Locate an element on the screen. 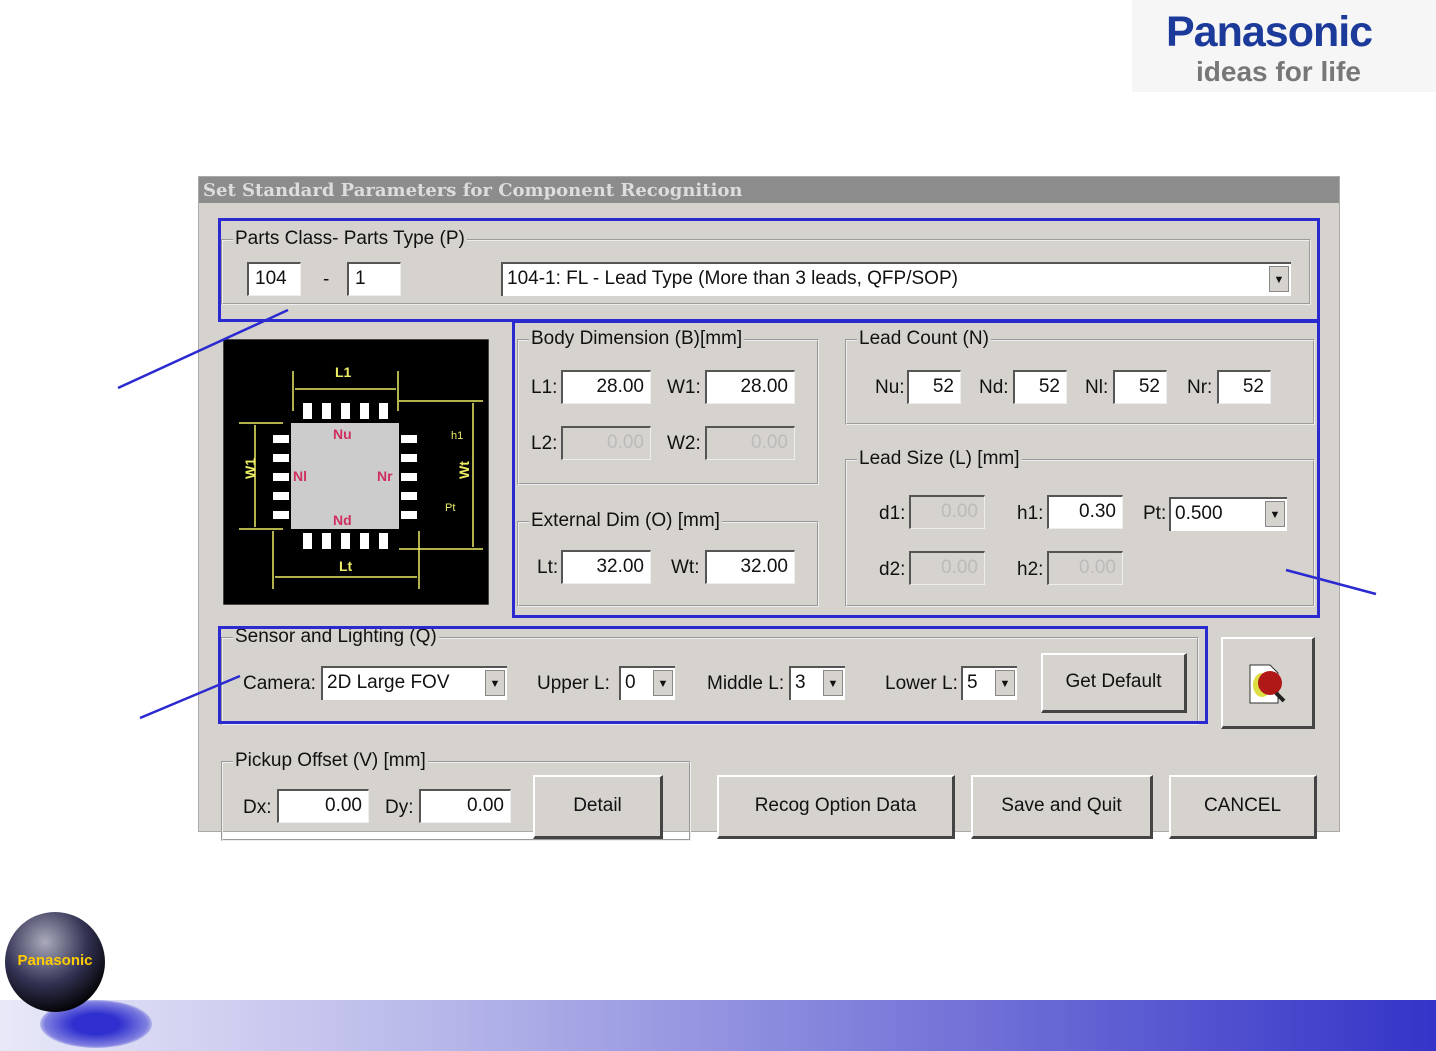  footer-gradient-bar is located at coordinates (718, 1025).